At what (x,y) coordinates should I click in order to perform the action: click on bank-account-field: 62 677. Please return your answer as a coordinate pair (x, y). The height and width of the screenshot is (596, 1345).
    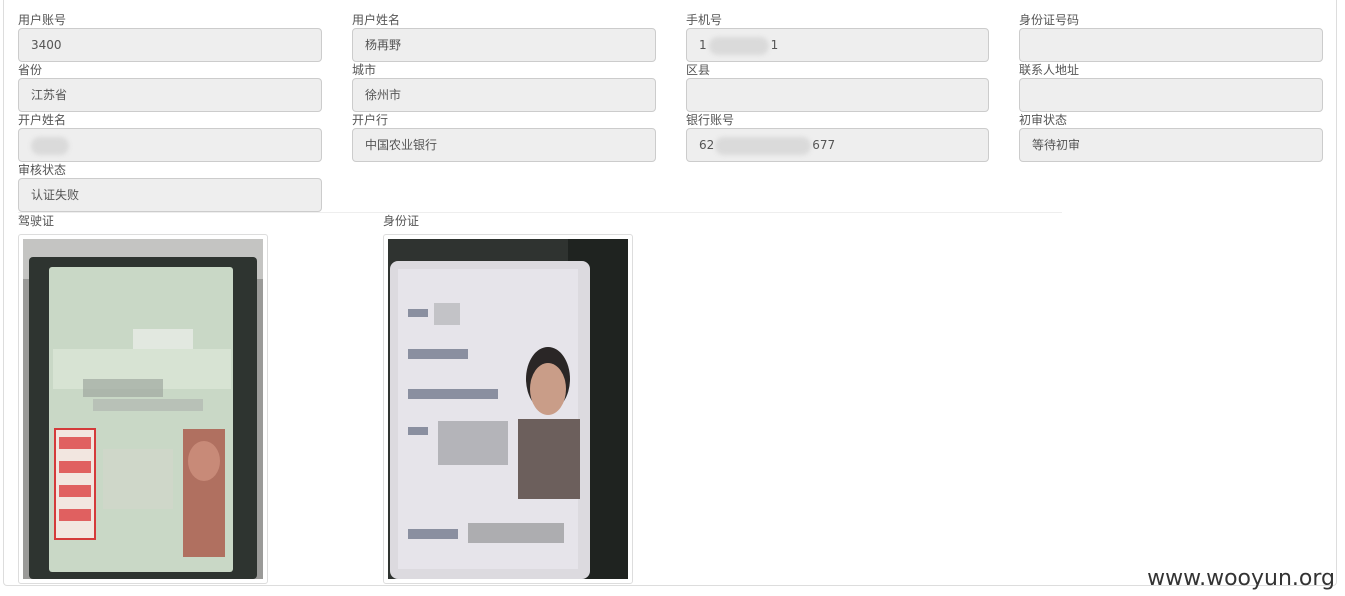
    Looking at the image, I should click on (837, 145).